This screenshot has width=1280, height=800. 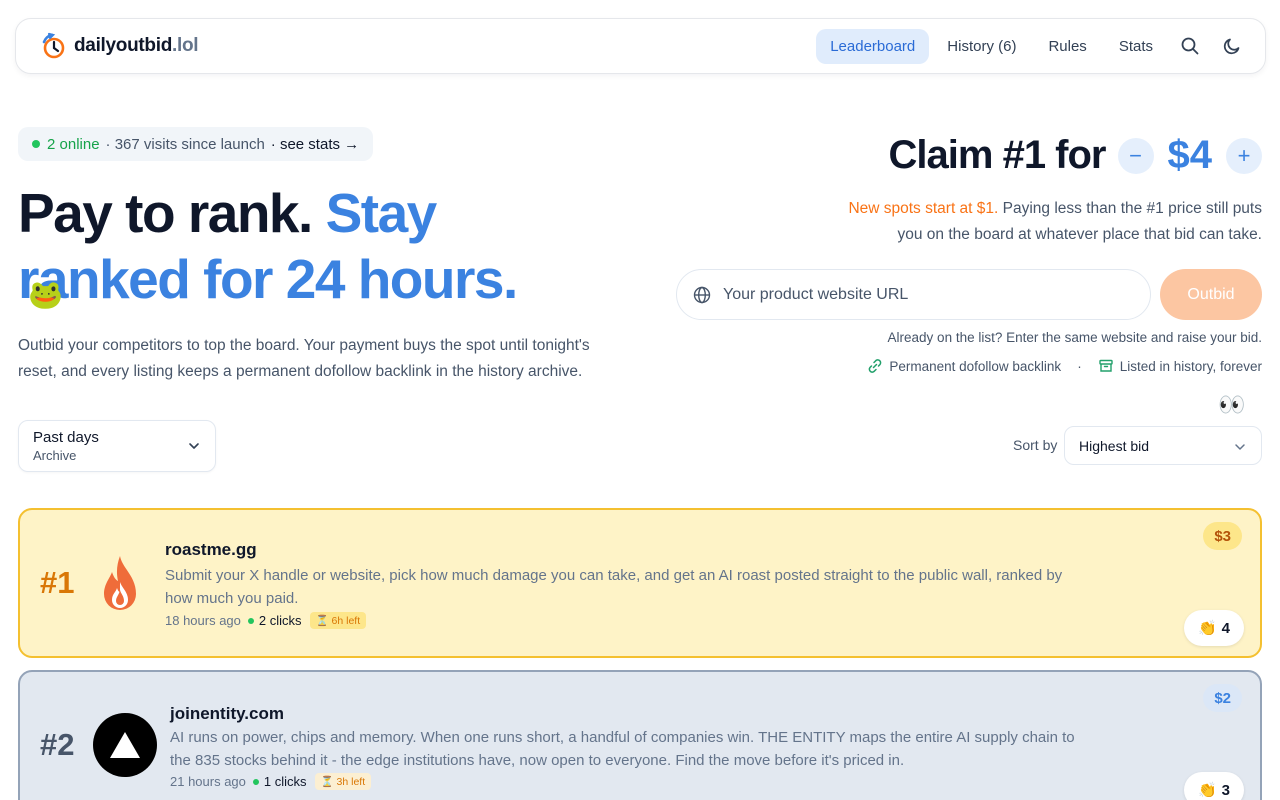 What do you see at coordinates (1067, 46) in the screenshot?
I see `nav-rules: Rules` at bounding box center [1067, 46].